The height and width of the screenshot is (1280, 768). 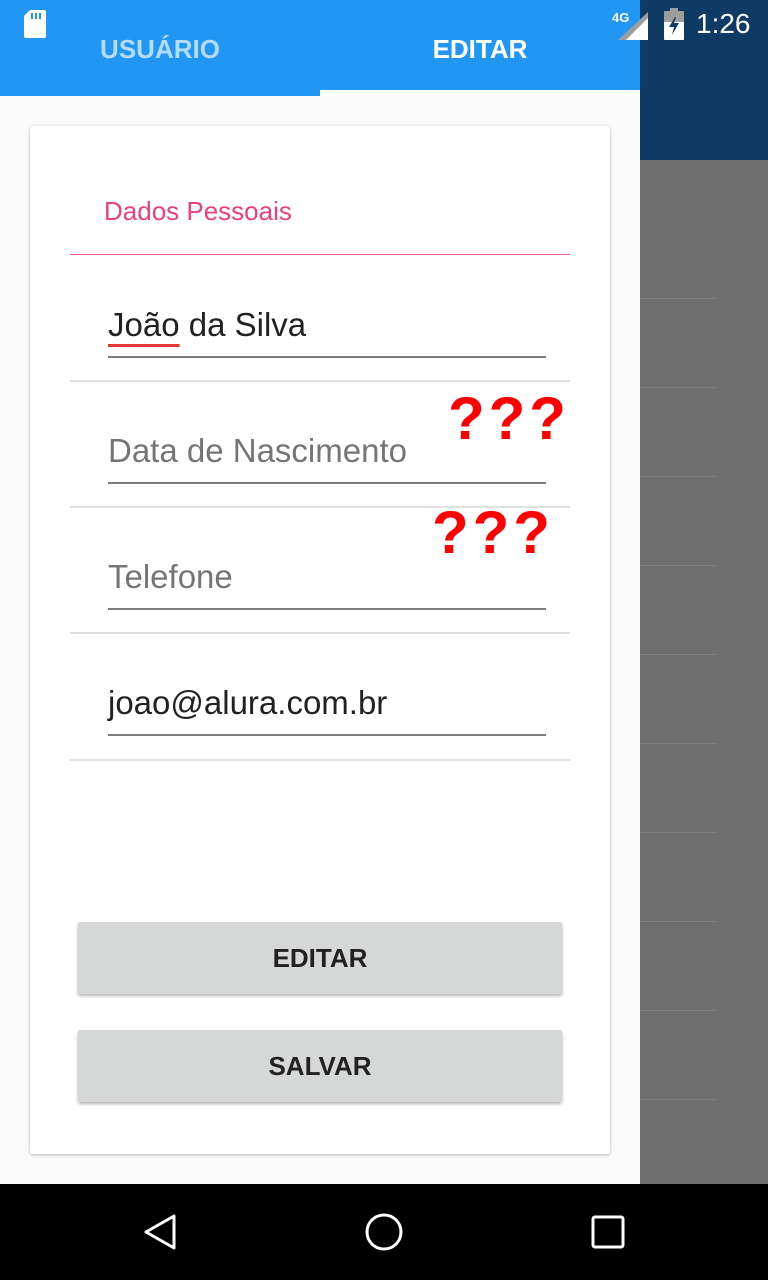 I want to click on background-list, so click(x=704, y=672).